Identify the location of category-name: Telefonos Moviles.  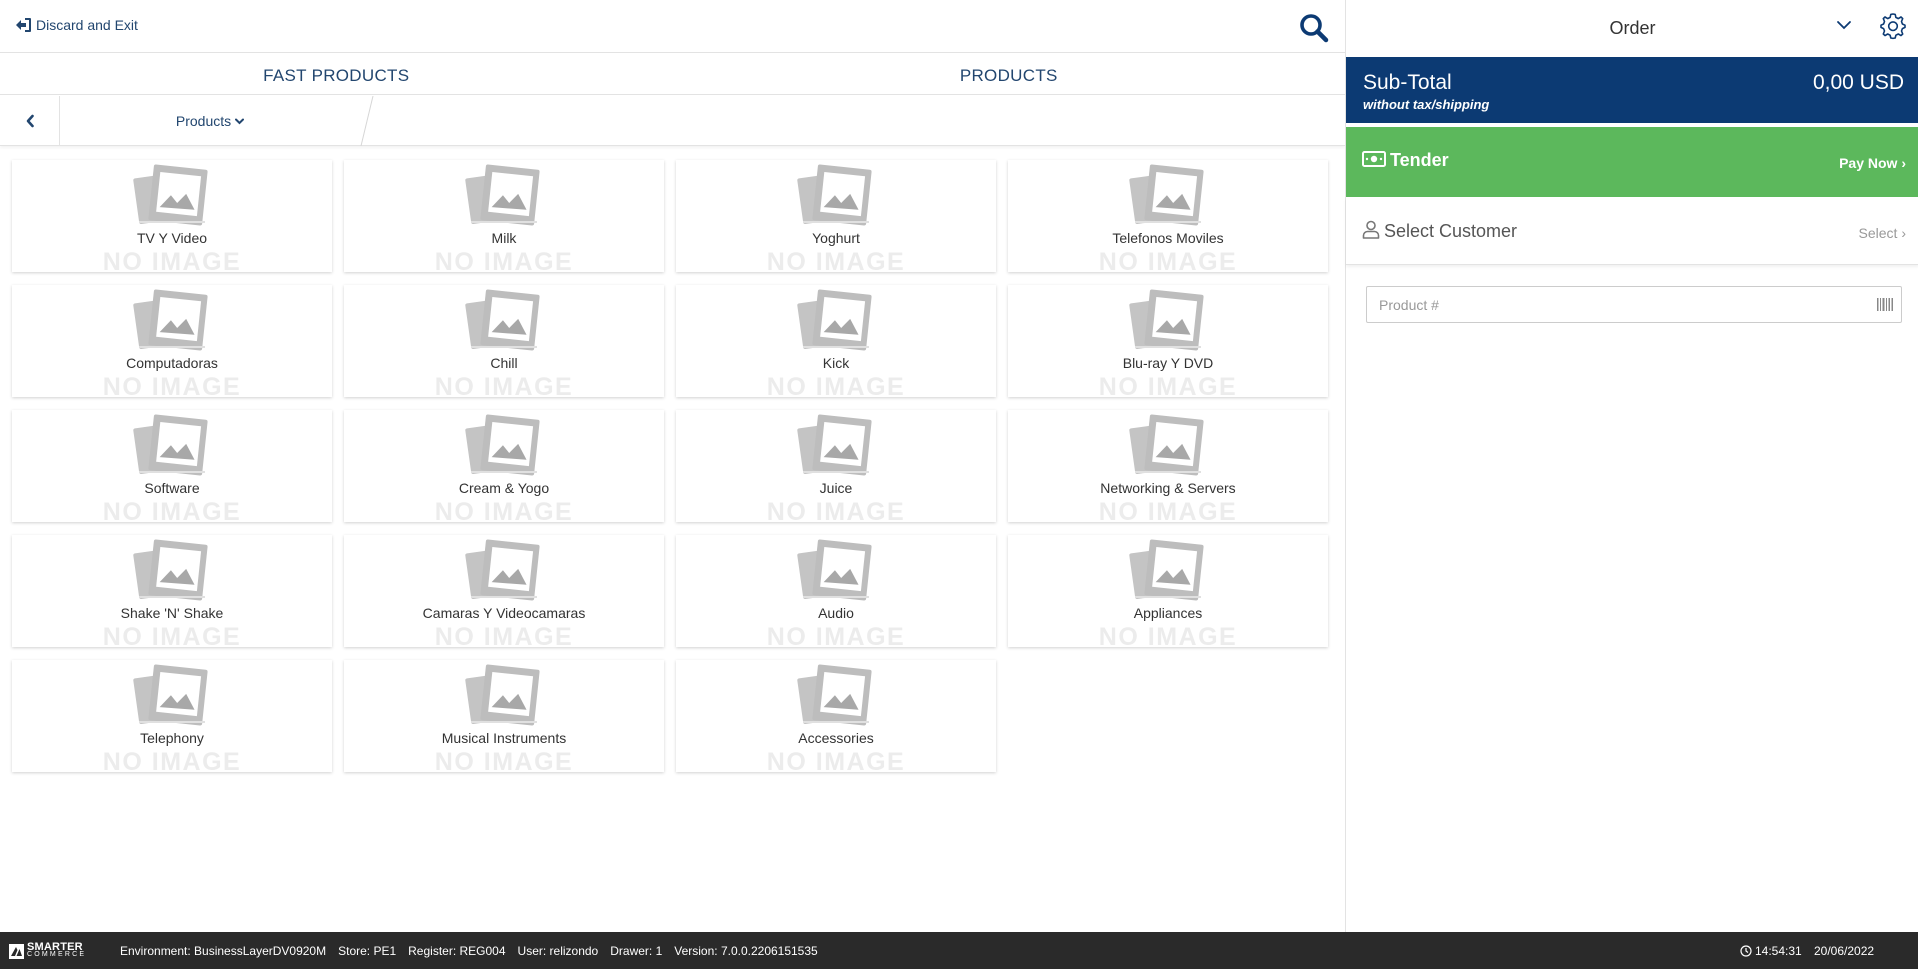
(1168, 238).